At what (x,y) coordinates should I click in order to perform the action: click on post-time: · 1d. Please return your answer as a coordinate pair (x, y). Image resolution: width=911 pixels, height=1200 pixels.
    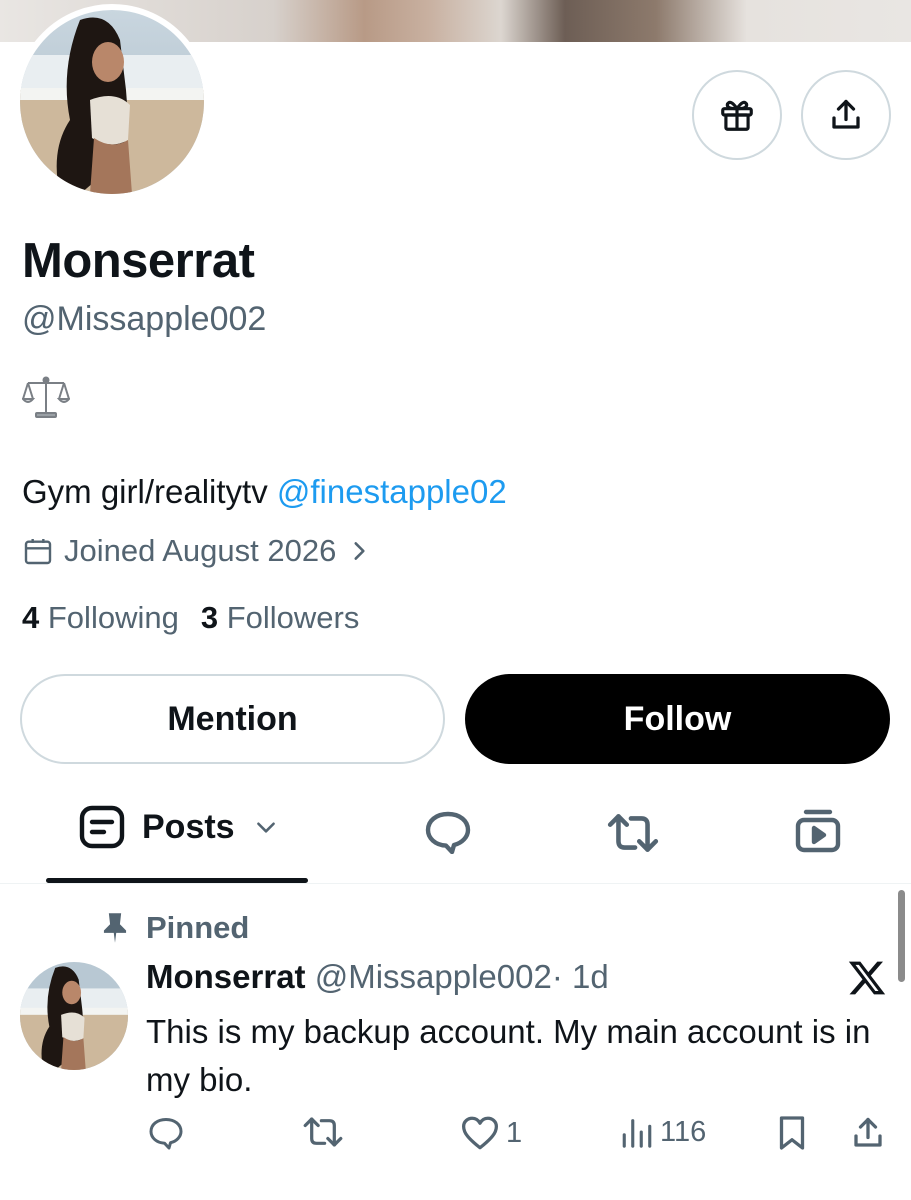
    Looking at the image, I should click on (580, 976).